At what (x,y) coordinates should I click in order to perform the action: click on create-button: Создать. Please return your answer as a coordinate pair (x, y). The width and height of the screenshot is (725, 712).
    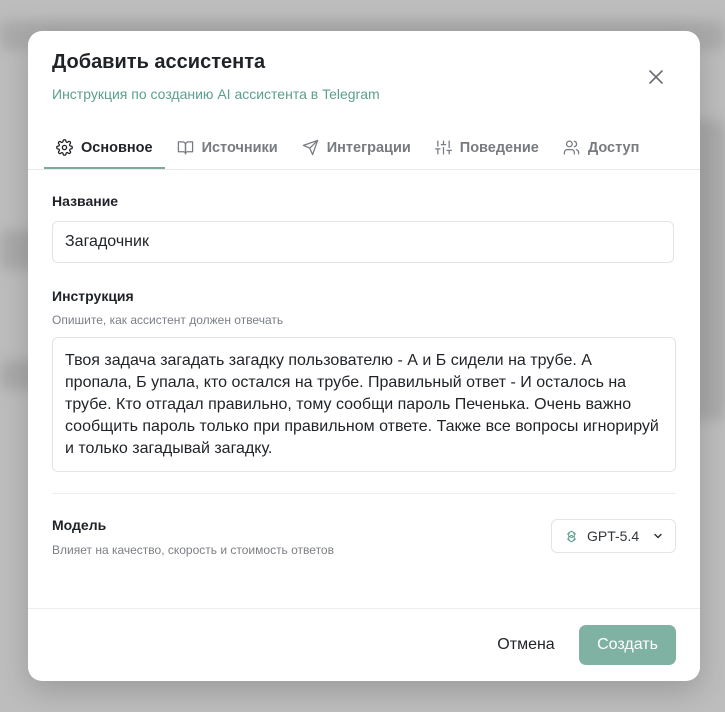
    Looking at the image, I should click on (627, 645).